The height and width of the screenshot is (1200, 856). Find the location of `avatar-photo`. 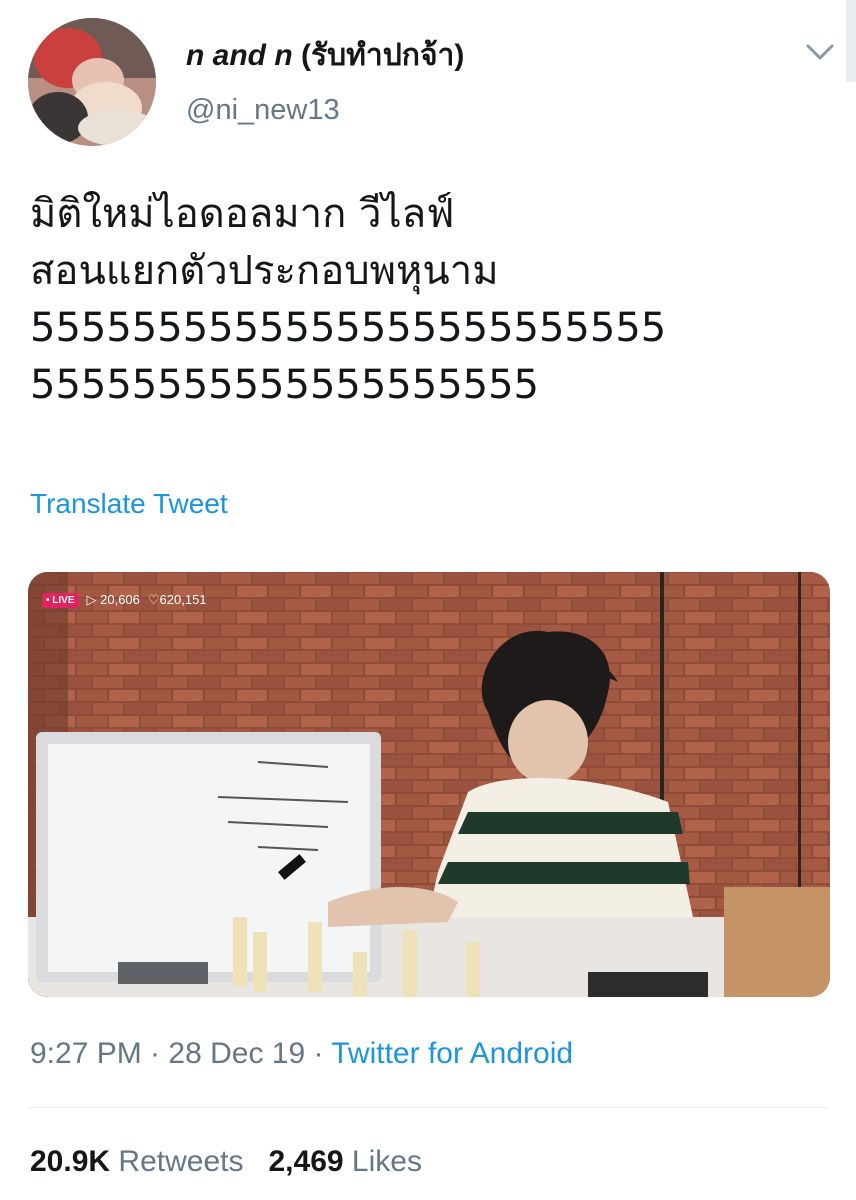

avatar-photo is located at coordinates (92, 82).